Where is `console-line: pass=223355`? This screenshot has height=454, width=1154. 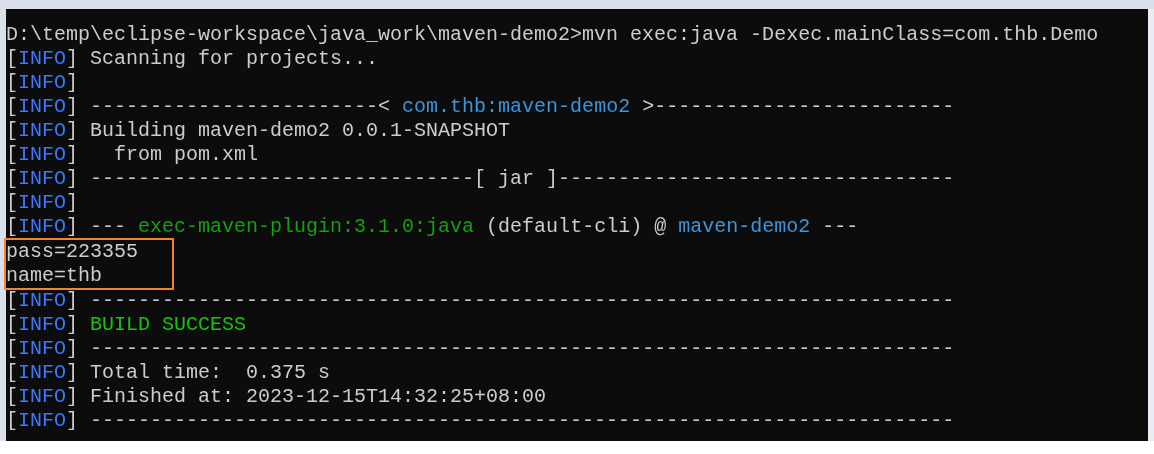 console-line: pass=223355 is located at coordinates (72, 252).